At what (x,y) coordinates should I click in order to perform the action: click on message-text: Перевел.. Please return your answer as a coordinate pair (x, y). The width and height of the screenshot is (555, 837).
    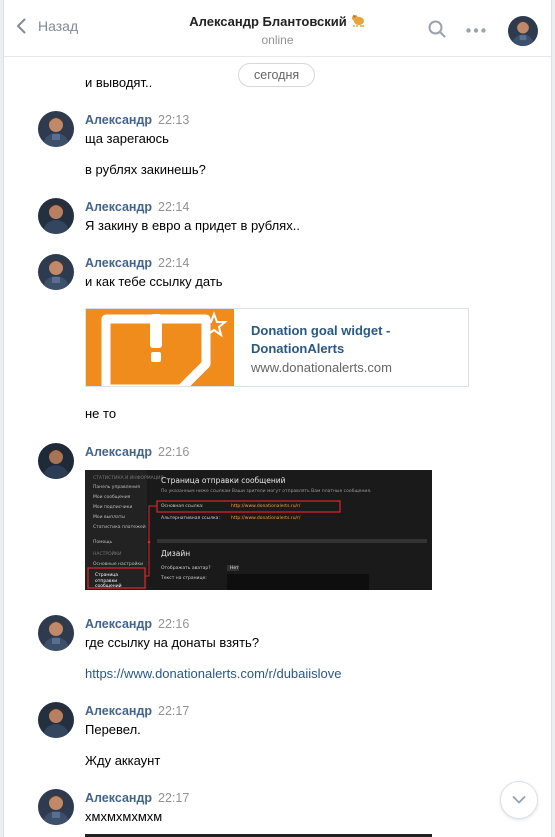
    Looking at the image, I should click on (113, 729).